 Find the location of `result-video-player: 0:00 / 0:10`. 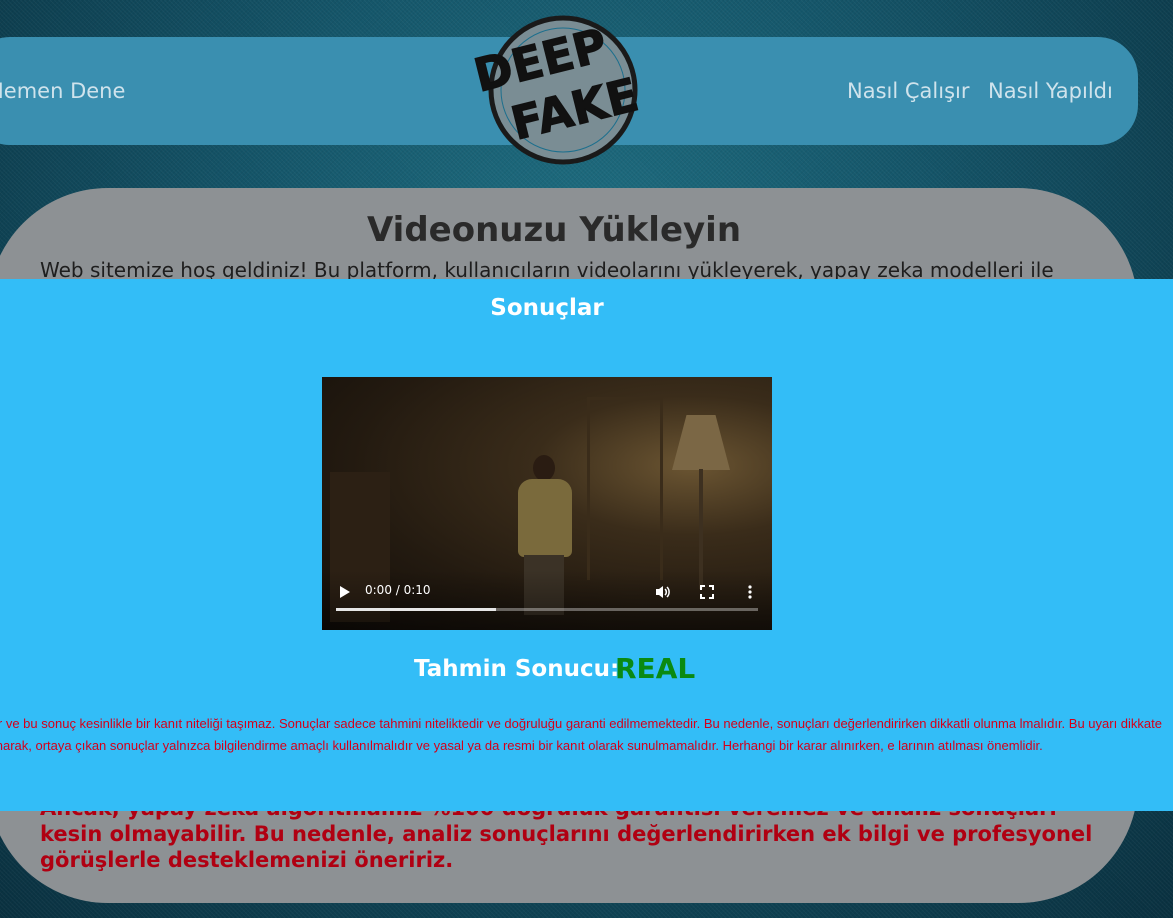

result-video-player: 0:00 / 0:10 is located at coordinates (547, 503).